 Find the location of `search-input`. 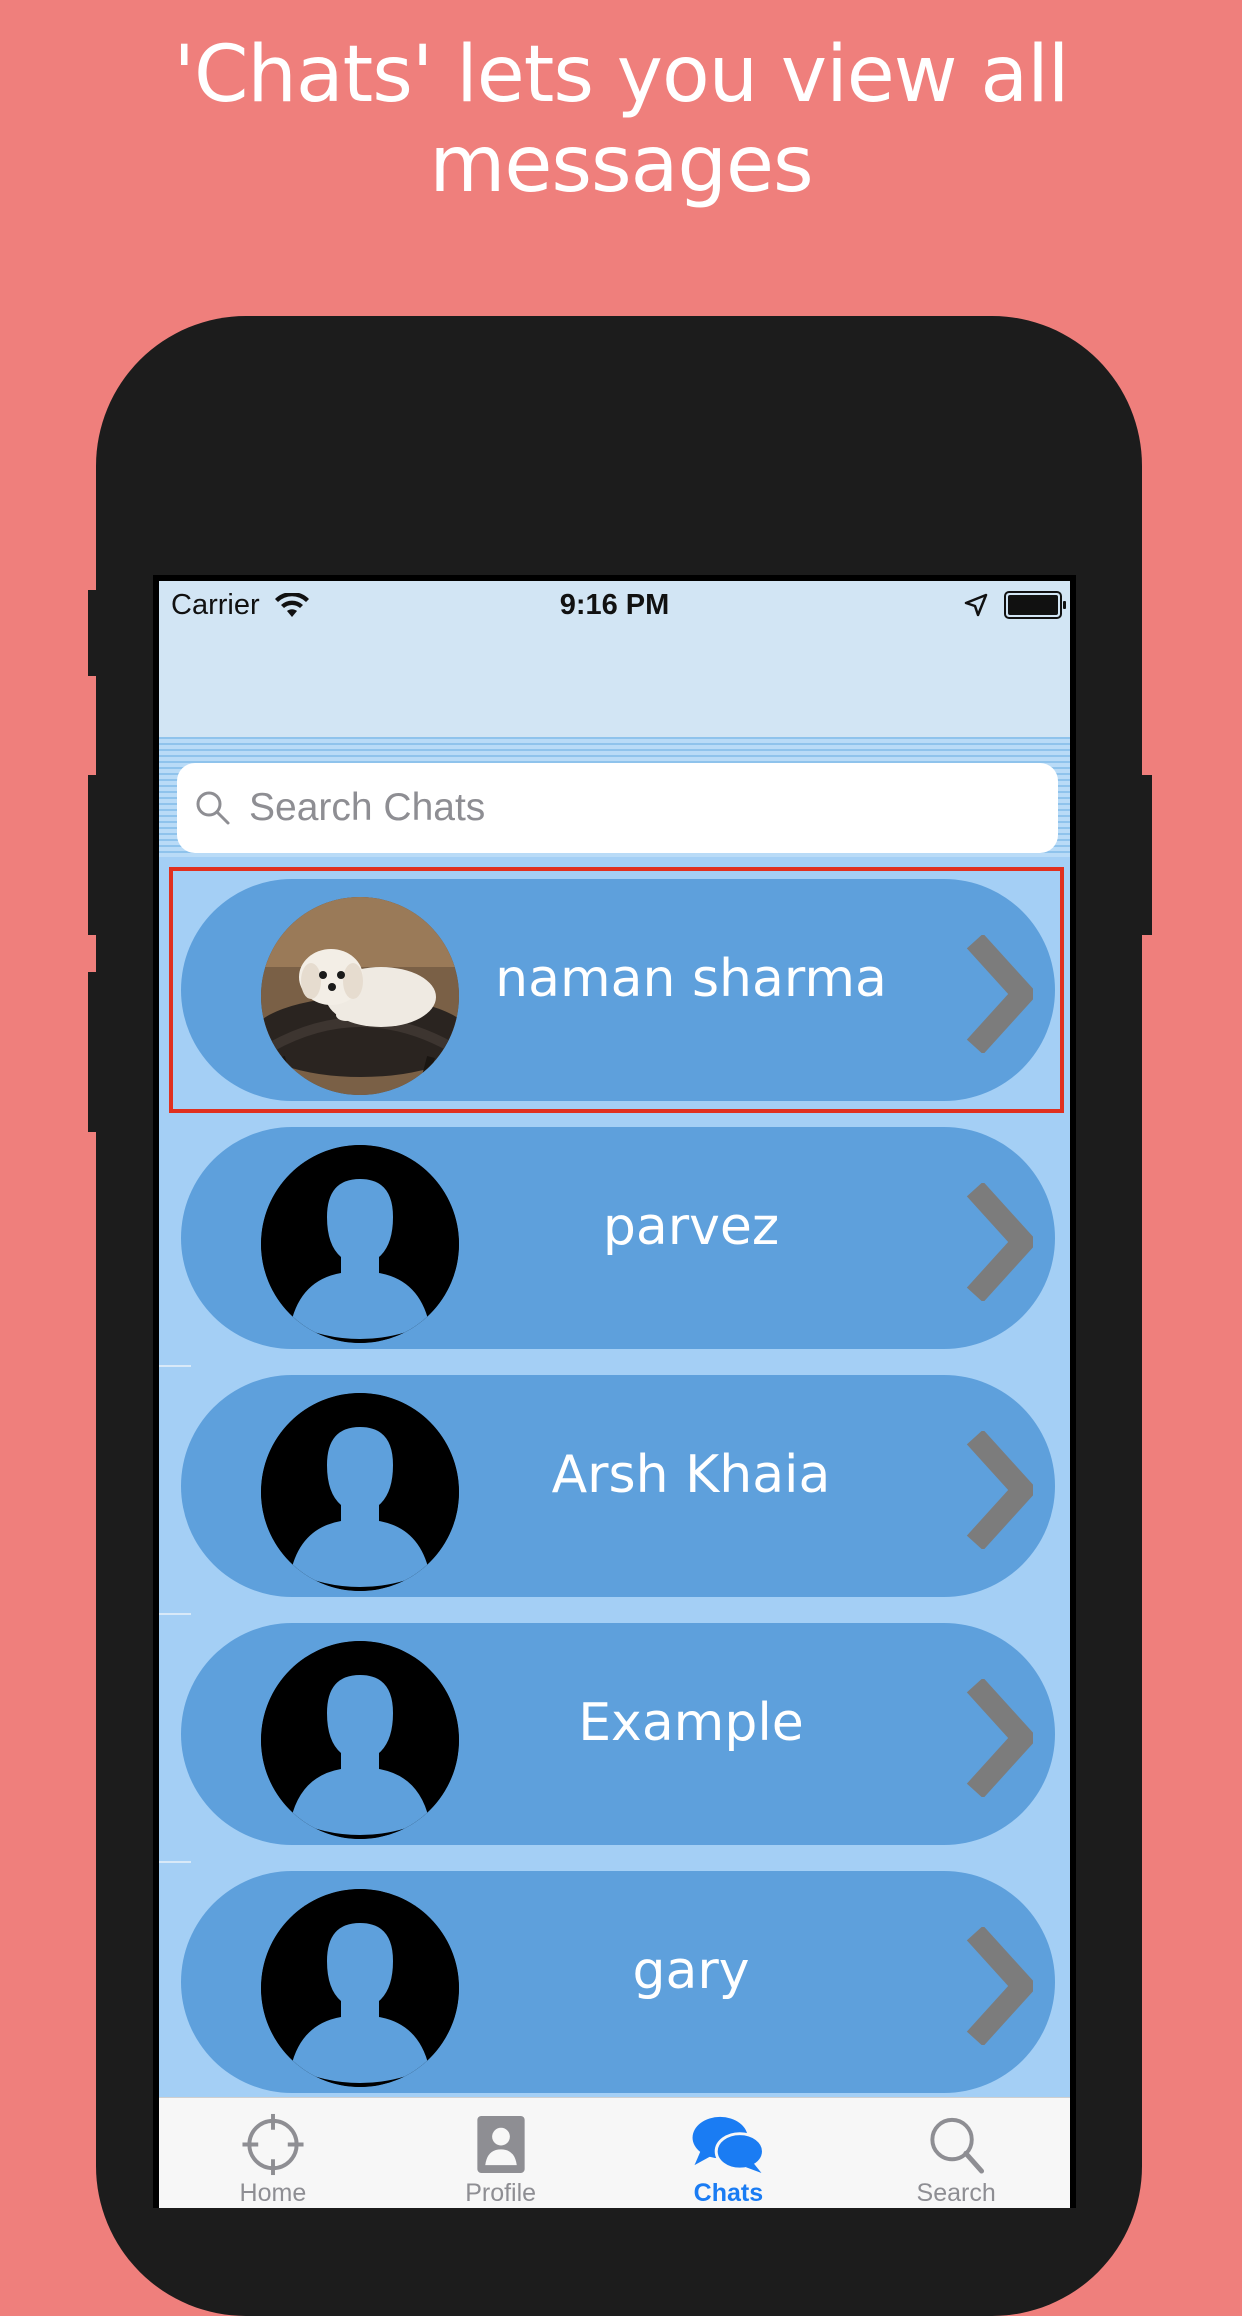

search-input is located at coordinates (549, 808).